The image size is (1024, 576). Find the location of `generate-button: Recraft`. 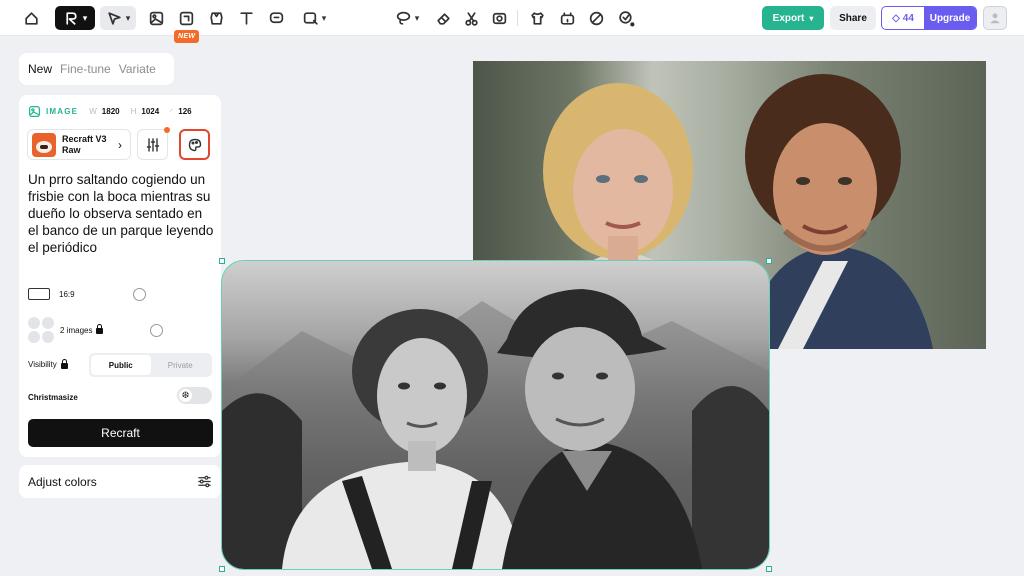

generate-button: Recraft is located at coordinates (120, 433).